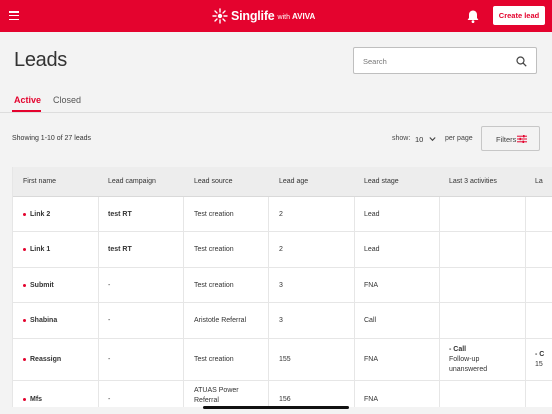  What do you see at coordinates (468, 369) in the screenshot?
I see `activity-detail: unanswered` at bounding box center [468, 369].